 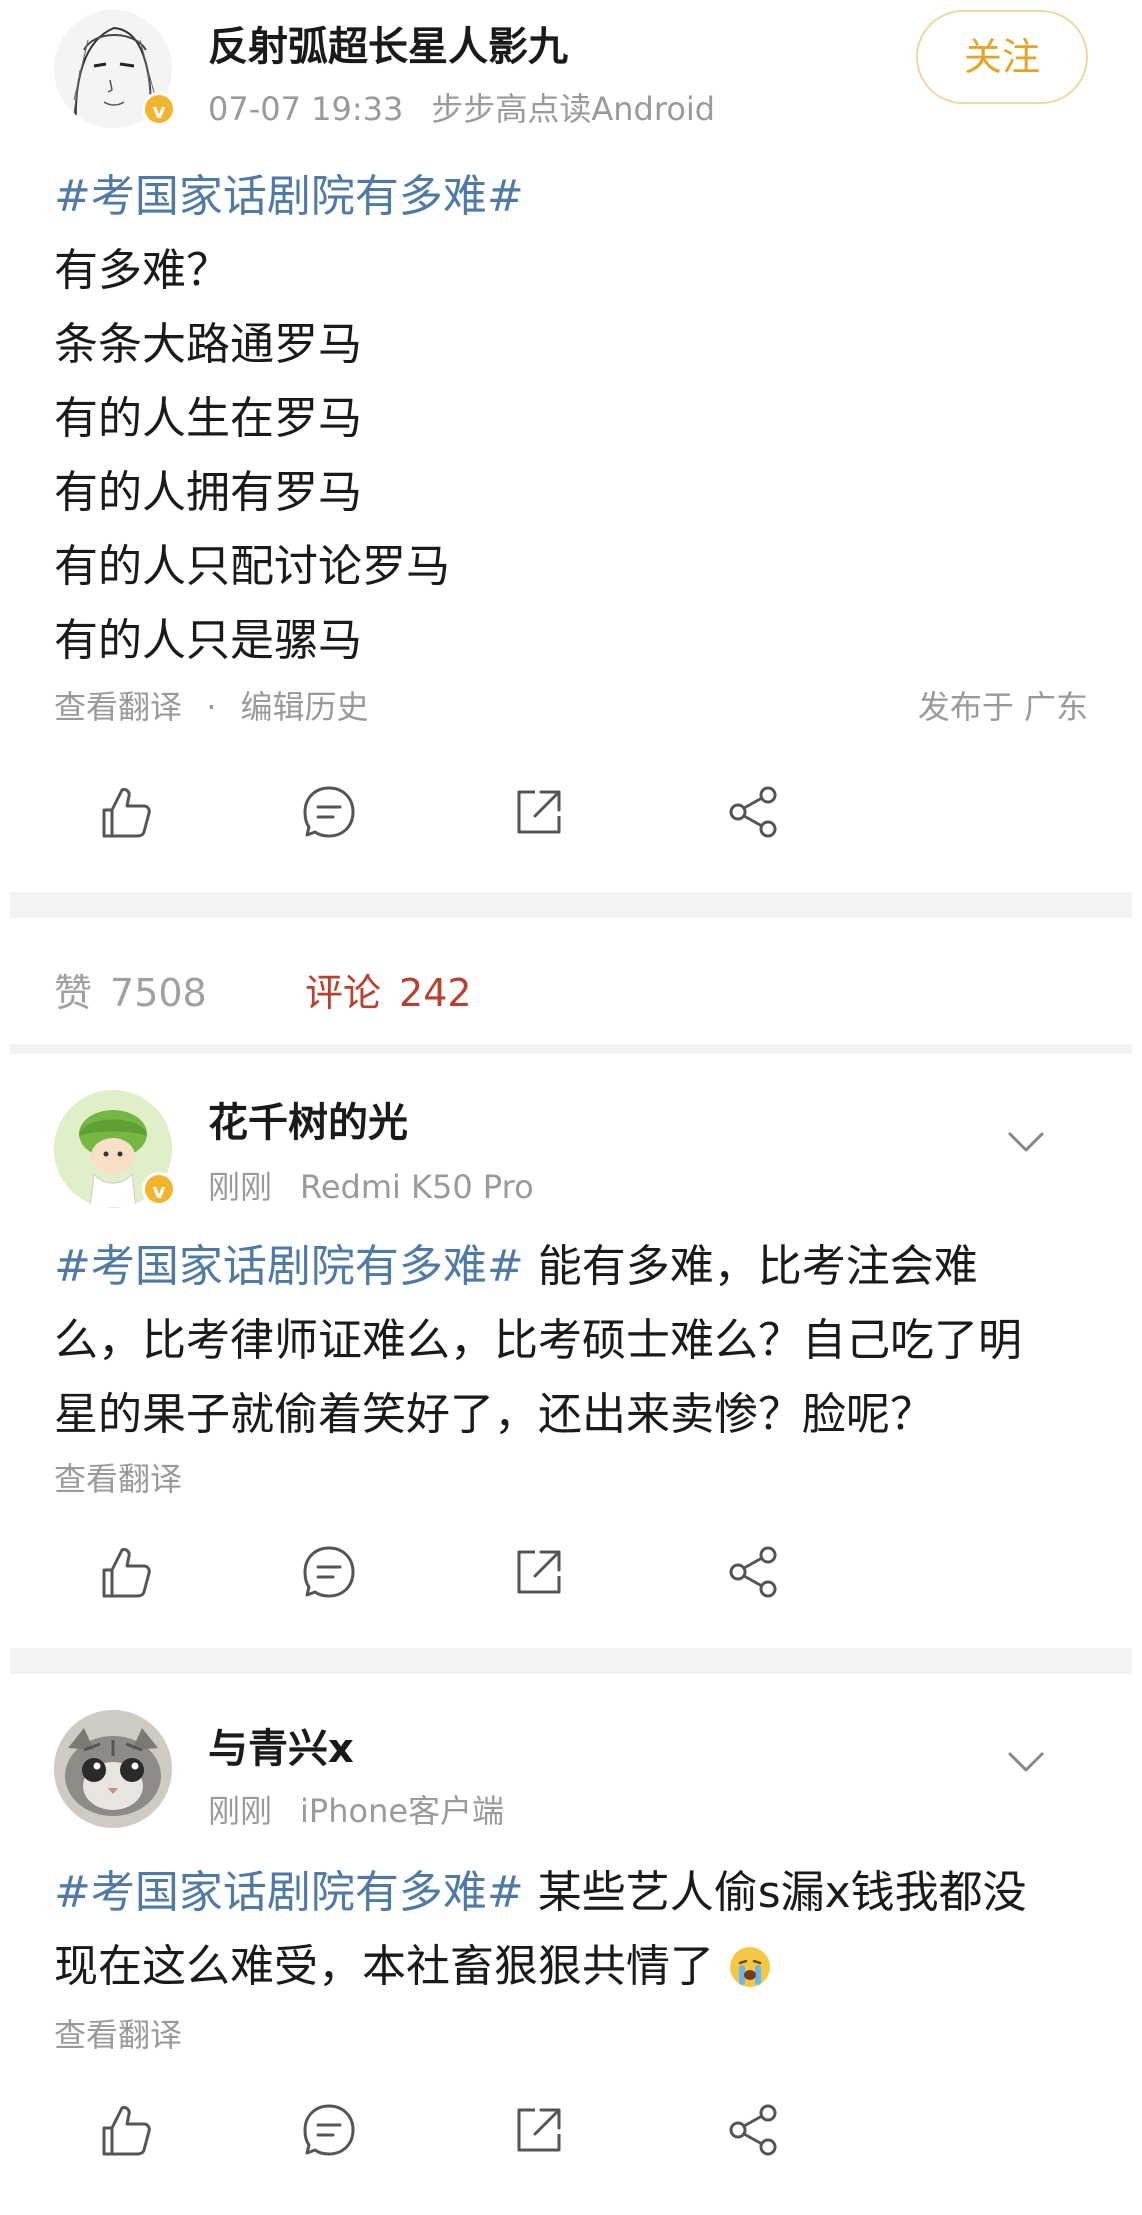 What do you see at coordinates (1002, 707) in the screenshot?
I see `post-location: 发布于 广东` at bounding box center [1002, 707].